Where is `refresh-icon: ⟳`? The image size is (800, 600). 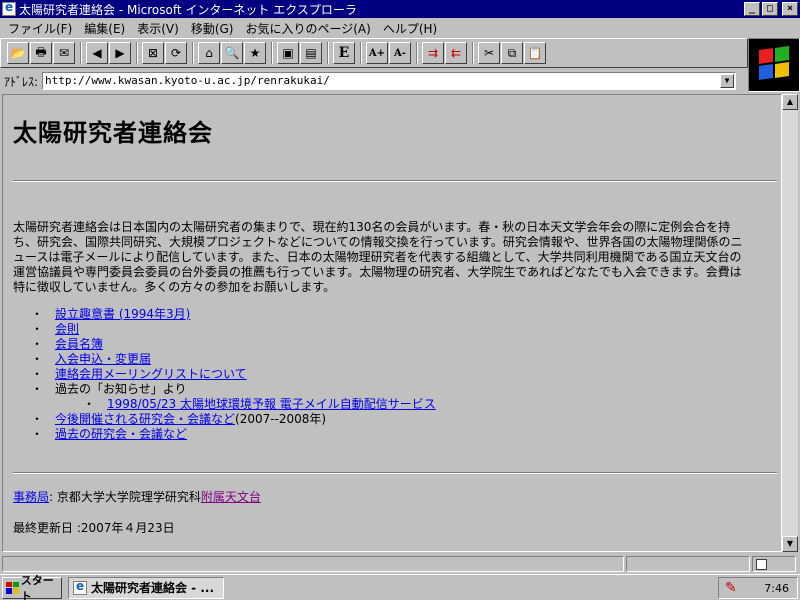
refresh-icon: ⟳ is located at coordinates (176, 53).